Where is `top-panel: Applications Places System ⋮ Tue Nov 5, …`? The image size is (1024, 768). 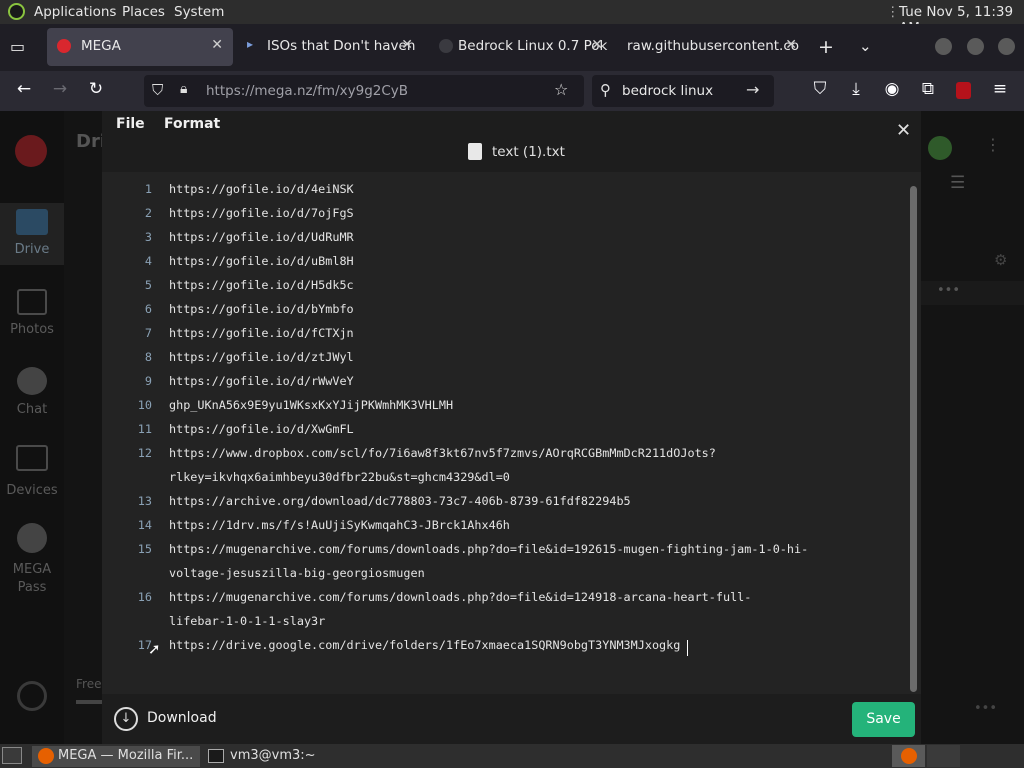
top-panel: Applications Places System ⋮ Tue Nov 5, … is located at coordinates (512, 18).